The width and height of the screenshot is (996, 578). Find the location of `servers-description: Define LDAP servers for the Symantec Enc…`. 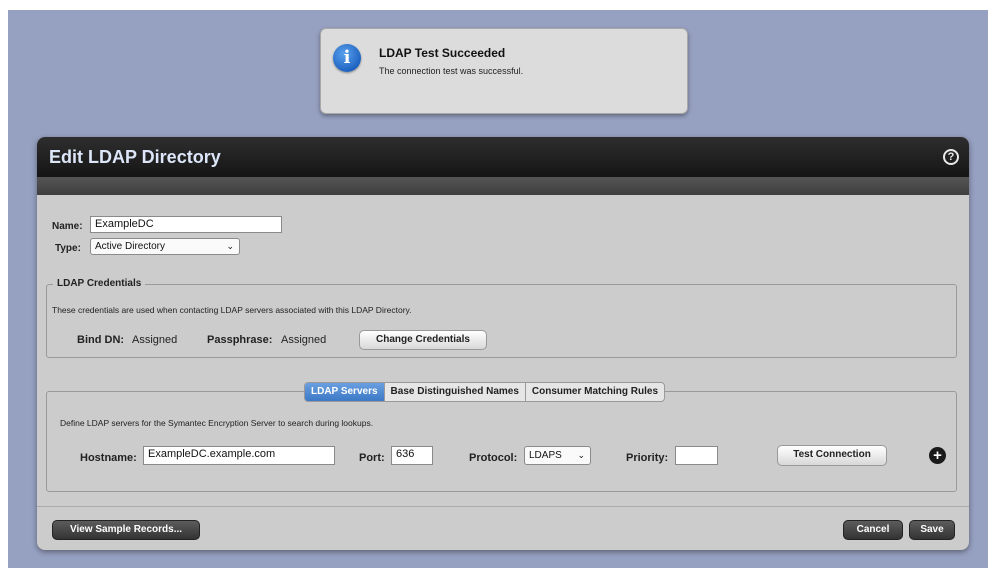

servers-description: Define LDAP servers for the Symantec Enc… is located at coordinates (217, 423).